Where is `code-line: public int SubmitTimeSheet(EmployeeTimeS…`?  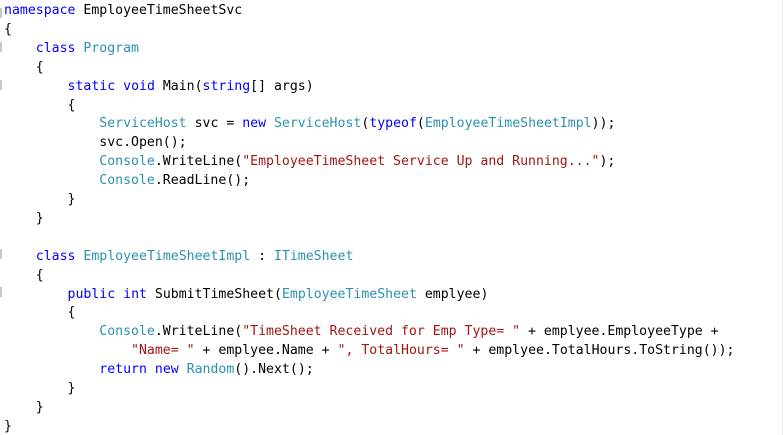
code-line: public int SubmitTimeSheet(EmployeeTimeS… is located at coordinates (246, 294).